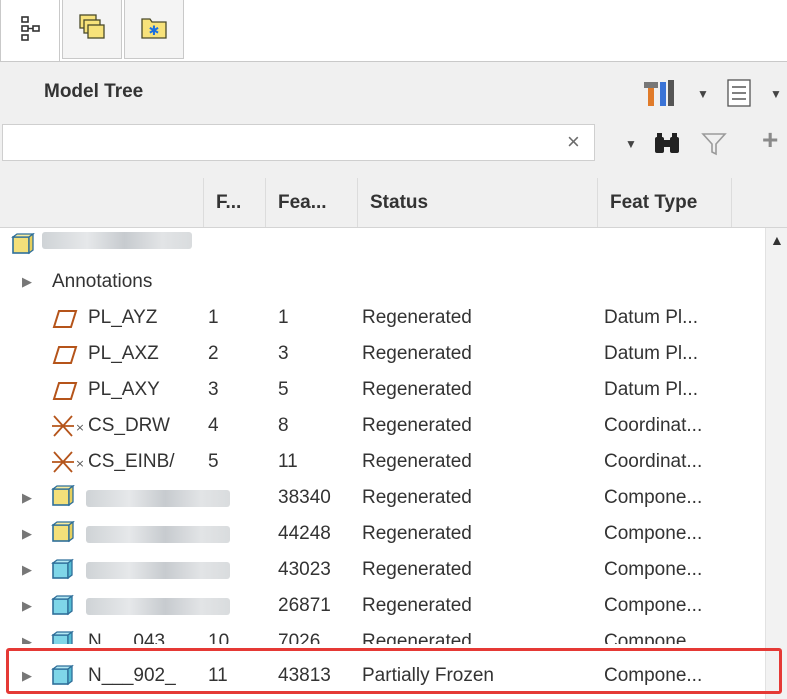 The height and width of the screenshot is (699, 787). Describe the element at coordinates (213, 461) in the screenshot. I see `feature-number: 5` at that location.